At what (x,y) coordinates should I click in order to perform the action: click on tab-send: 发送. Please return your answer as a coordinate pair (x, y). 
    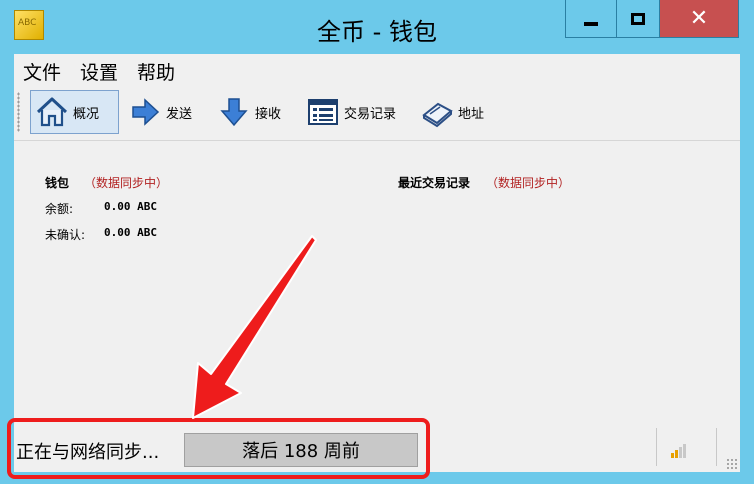
    Looking at the image, I should click on (159, 112).